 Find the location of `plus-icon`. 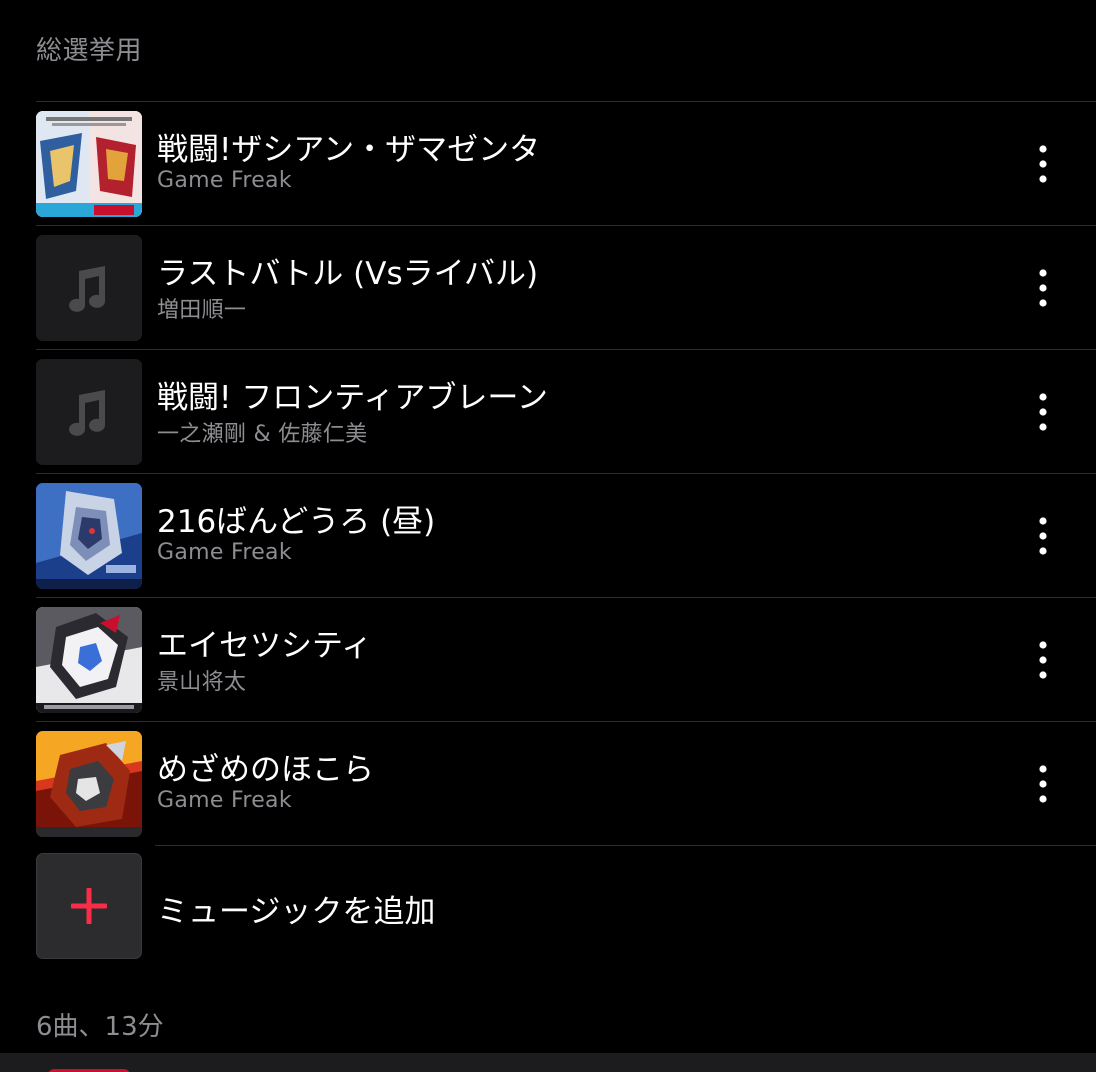

plus-icon is located at coordinates (89, 906).